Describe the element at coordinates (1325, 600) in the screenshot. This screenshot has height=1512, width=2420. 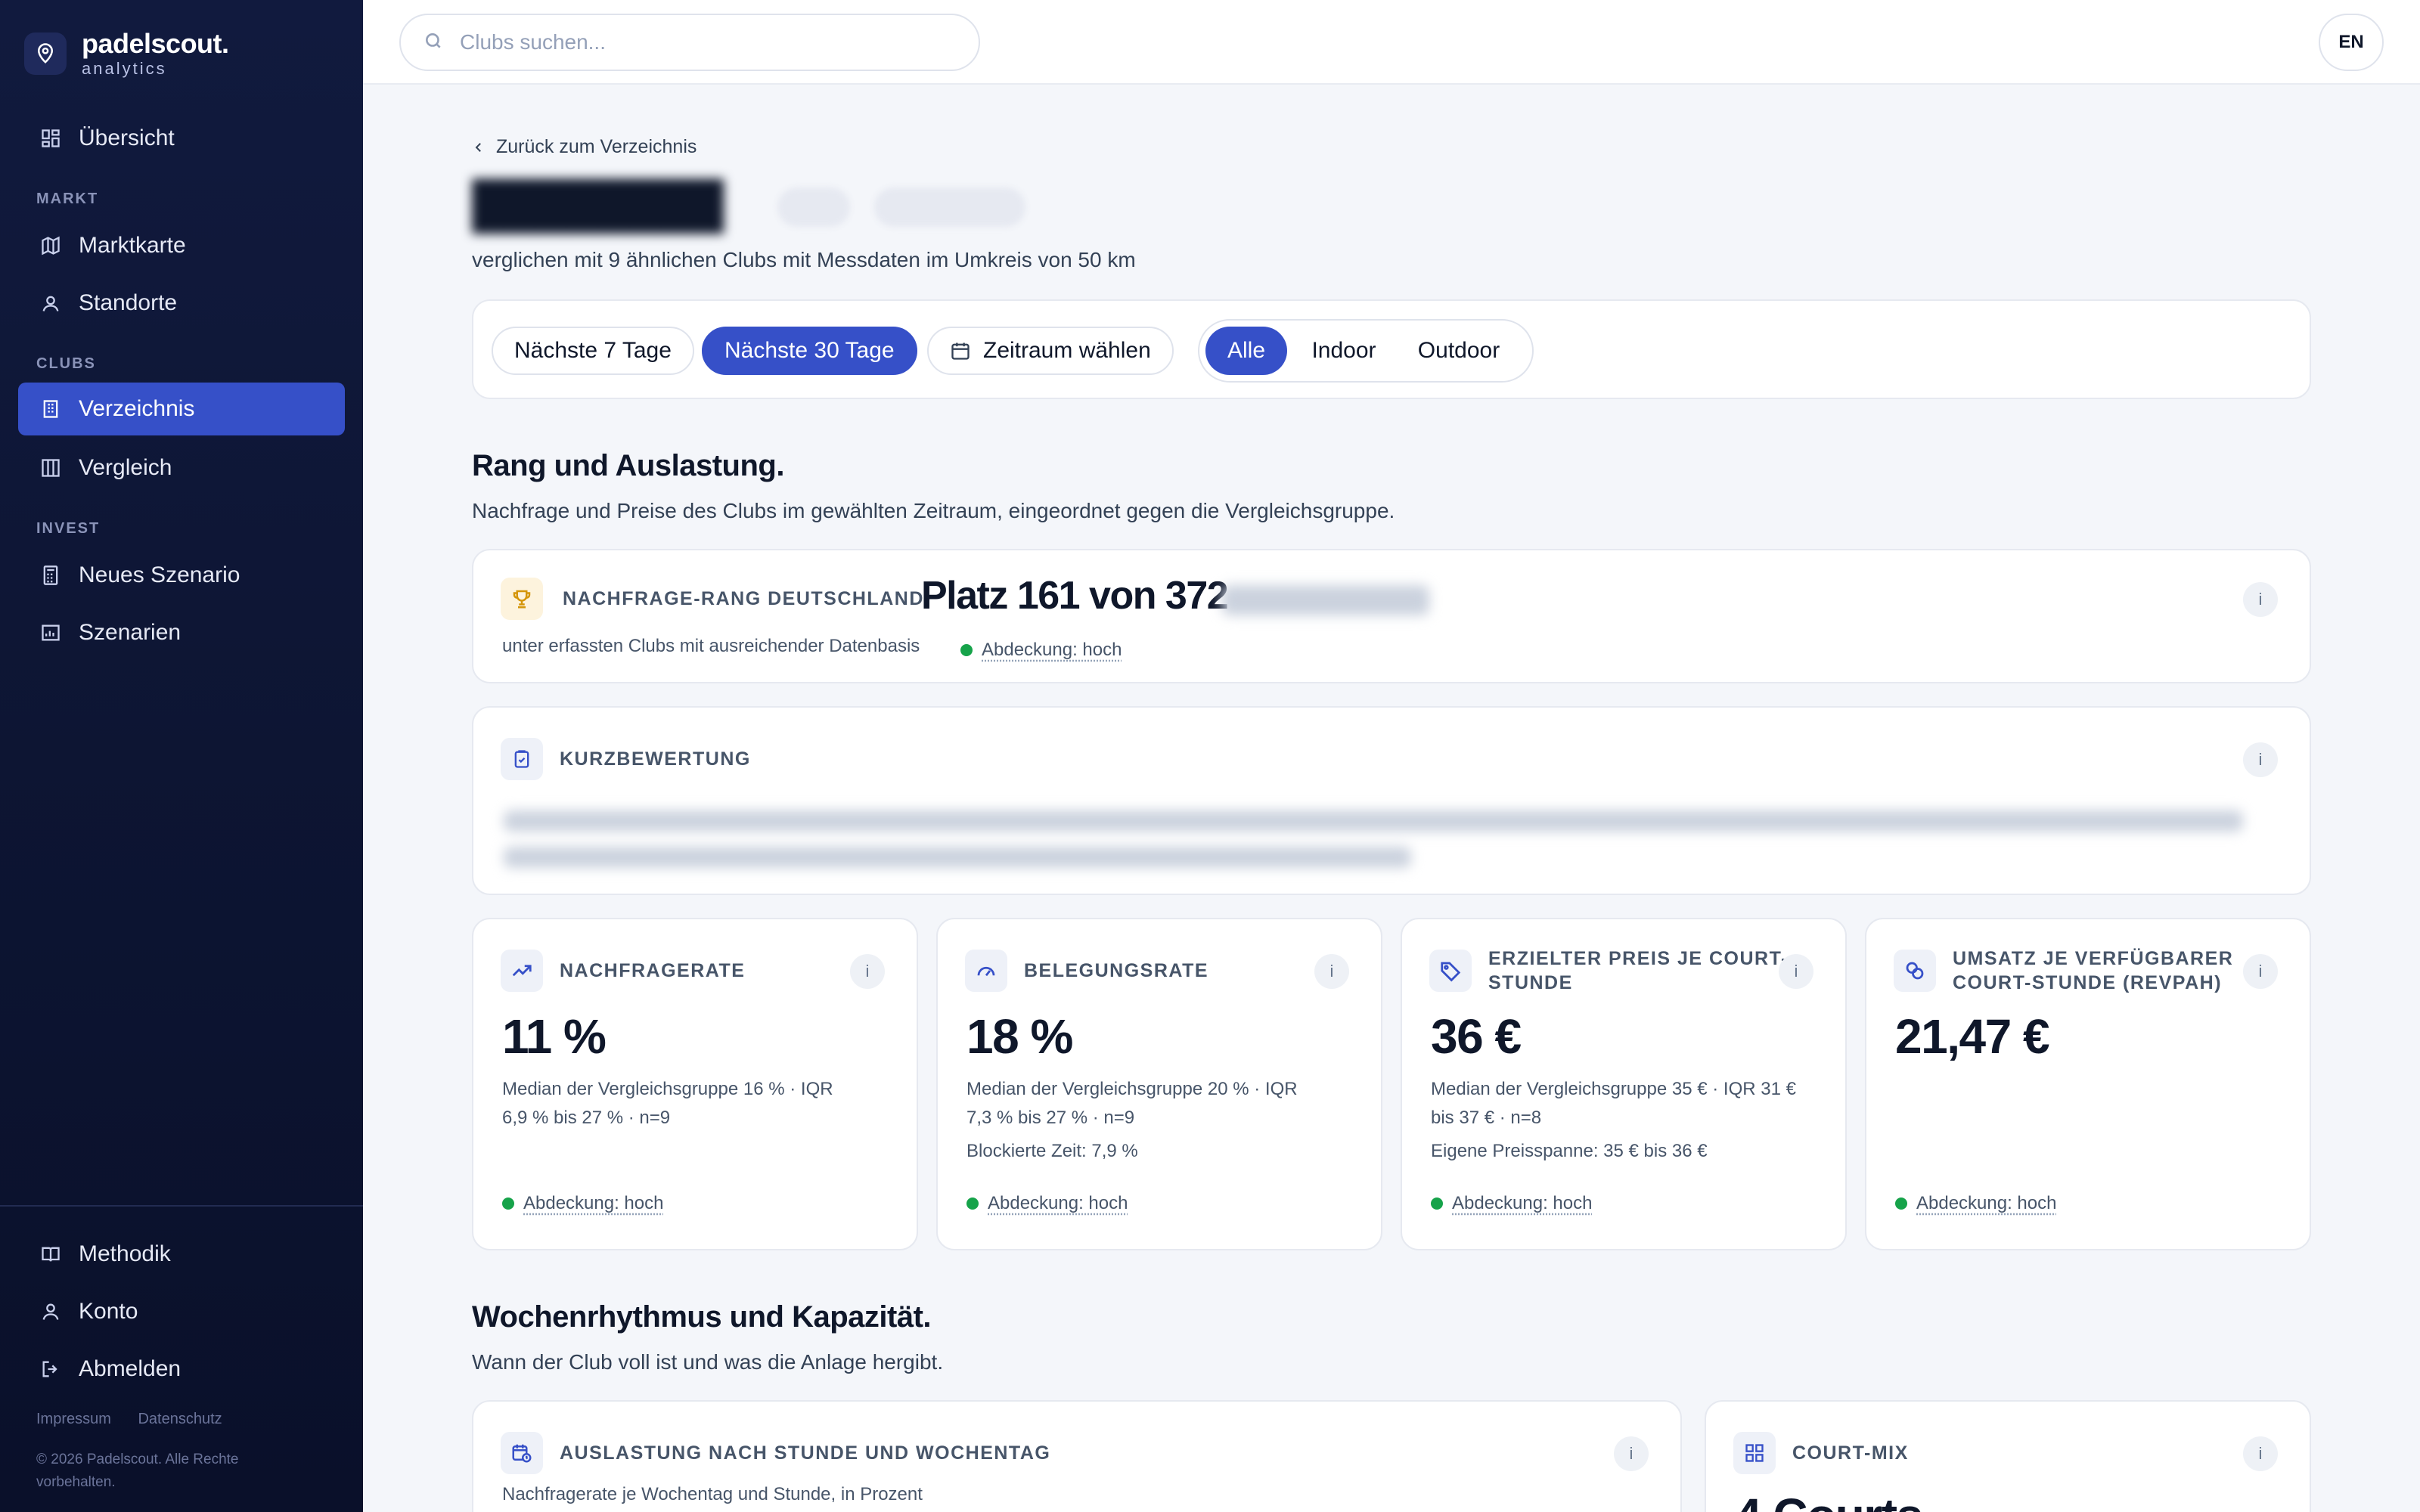
I see `rank-badge-redacted` at that location.